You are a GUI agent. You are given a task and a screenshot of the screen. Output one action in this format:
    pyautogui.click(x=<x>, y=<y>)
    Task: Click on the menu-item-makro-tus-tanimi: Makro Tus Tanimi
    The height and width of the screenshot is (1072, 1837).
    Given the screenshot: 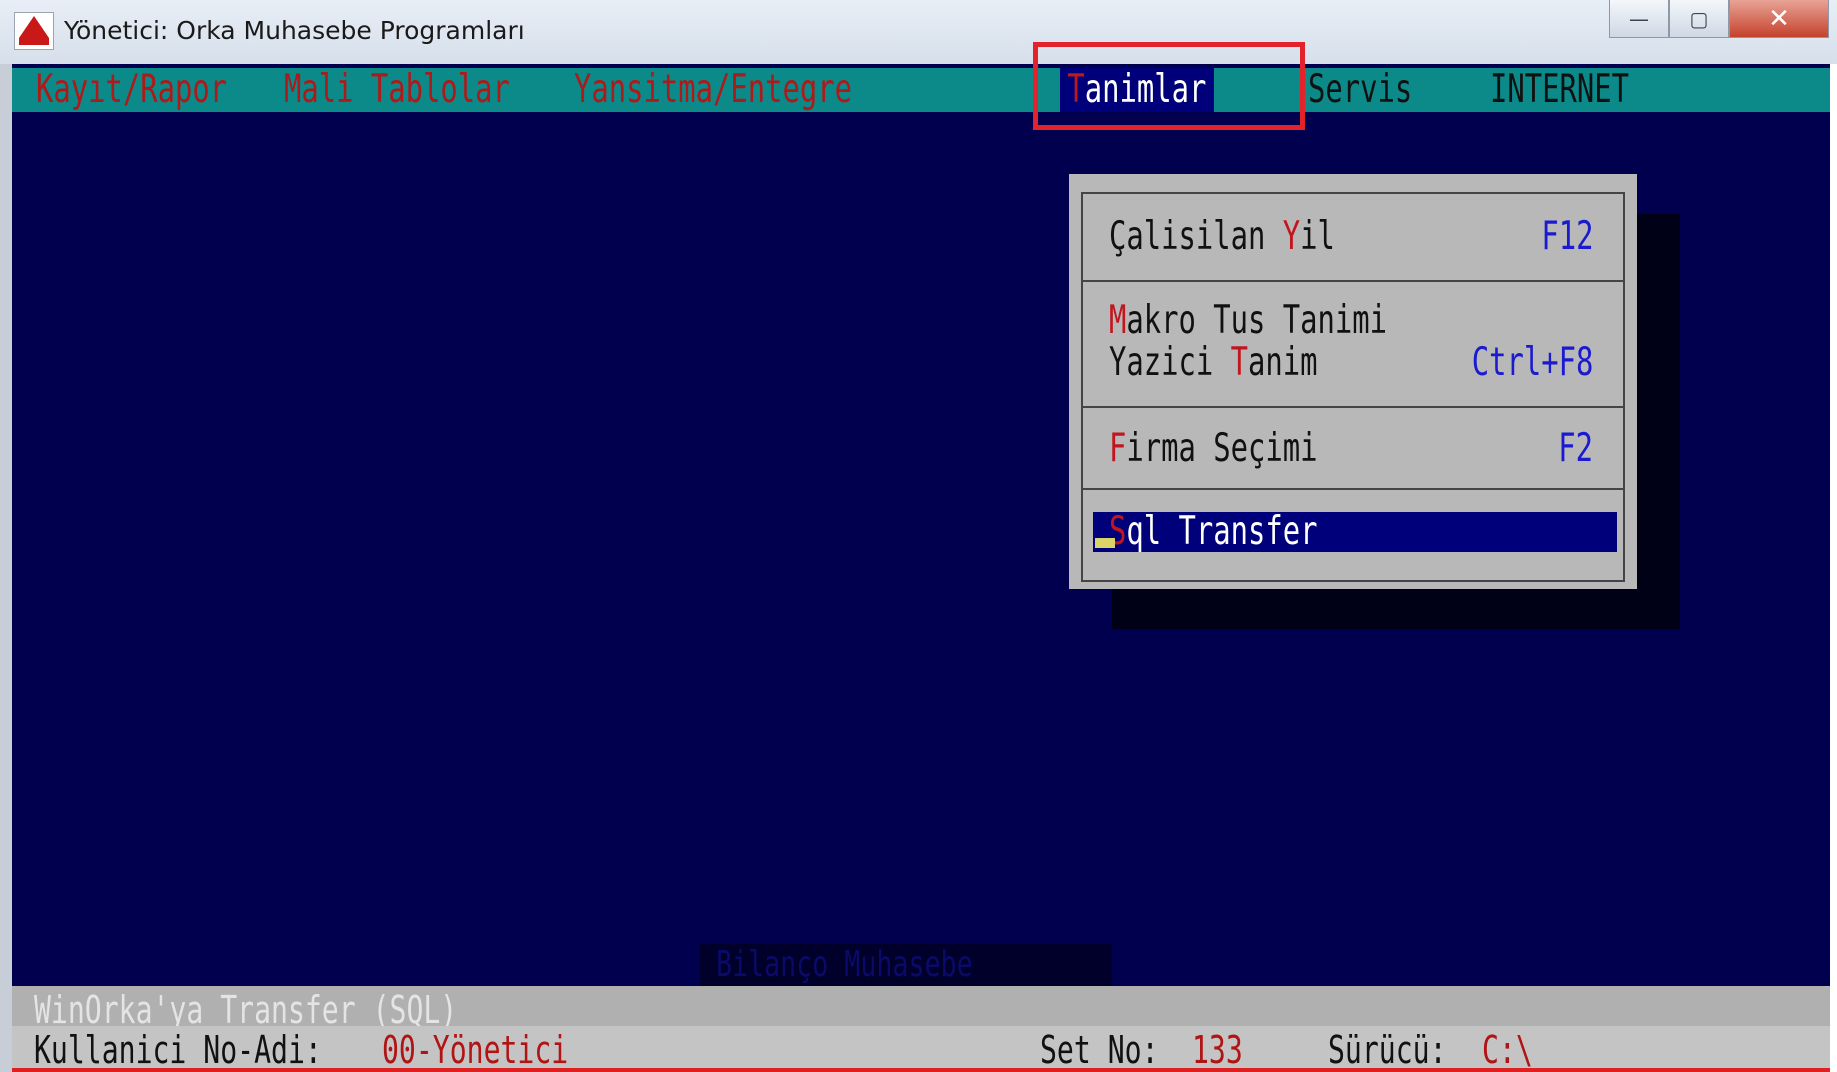 What is the action you would take?
    pyautogui.click(x=1353, y=320)
    